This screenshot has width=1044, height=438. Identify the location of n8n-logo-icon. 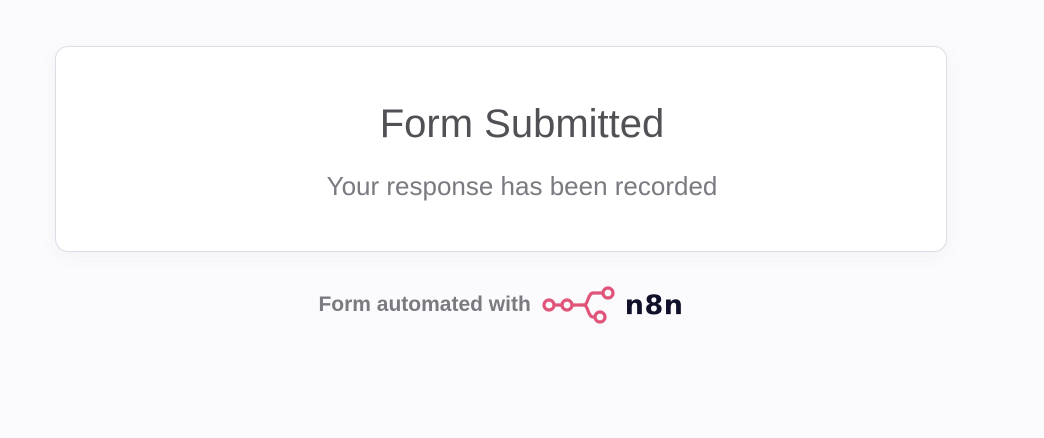
(579, 305).